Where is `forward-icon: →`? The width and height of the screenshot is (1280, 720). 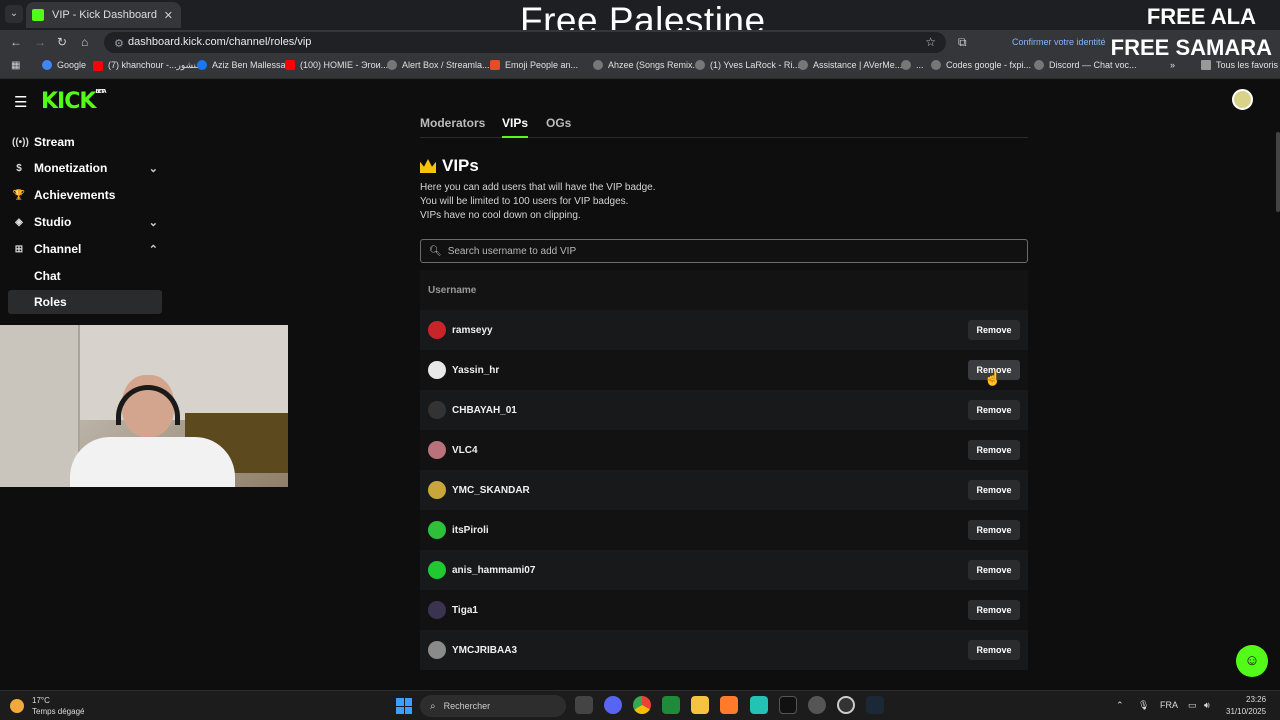
forward-icon: → is located at coordinates (40, 42).